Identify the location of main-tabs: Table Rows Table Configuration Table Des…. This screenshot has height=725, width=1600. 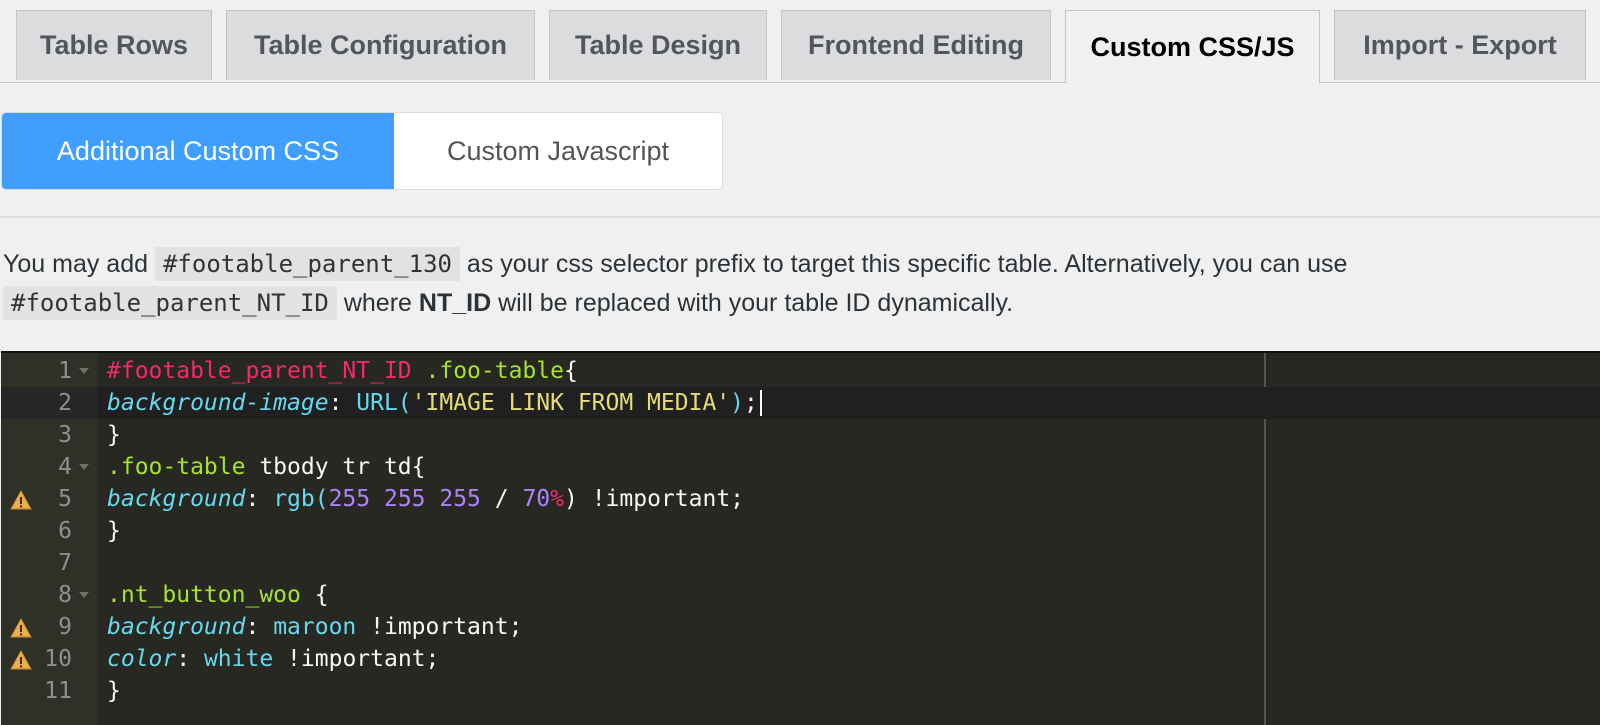
(800, 41).